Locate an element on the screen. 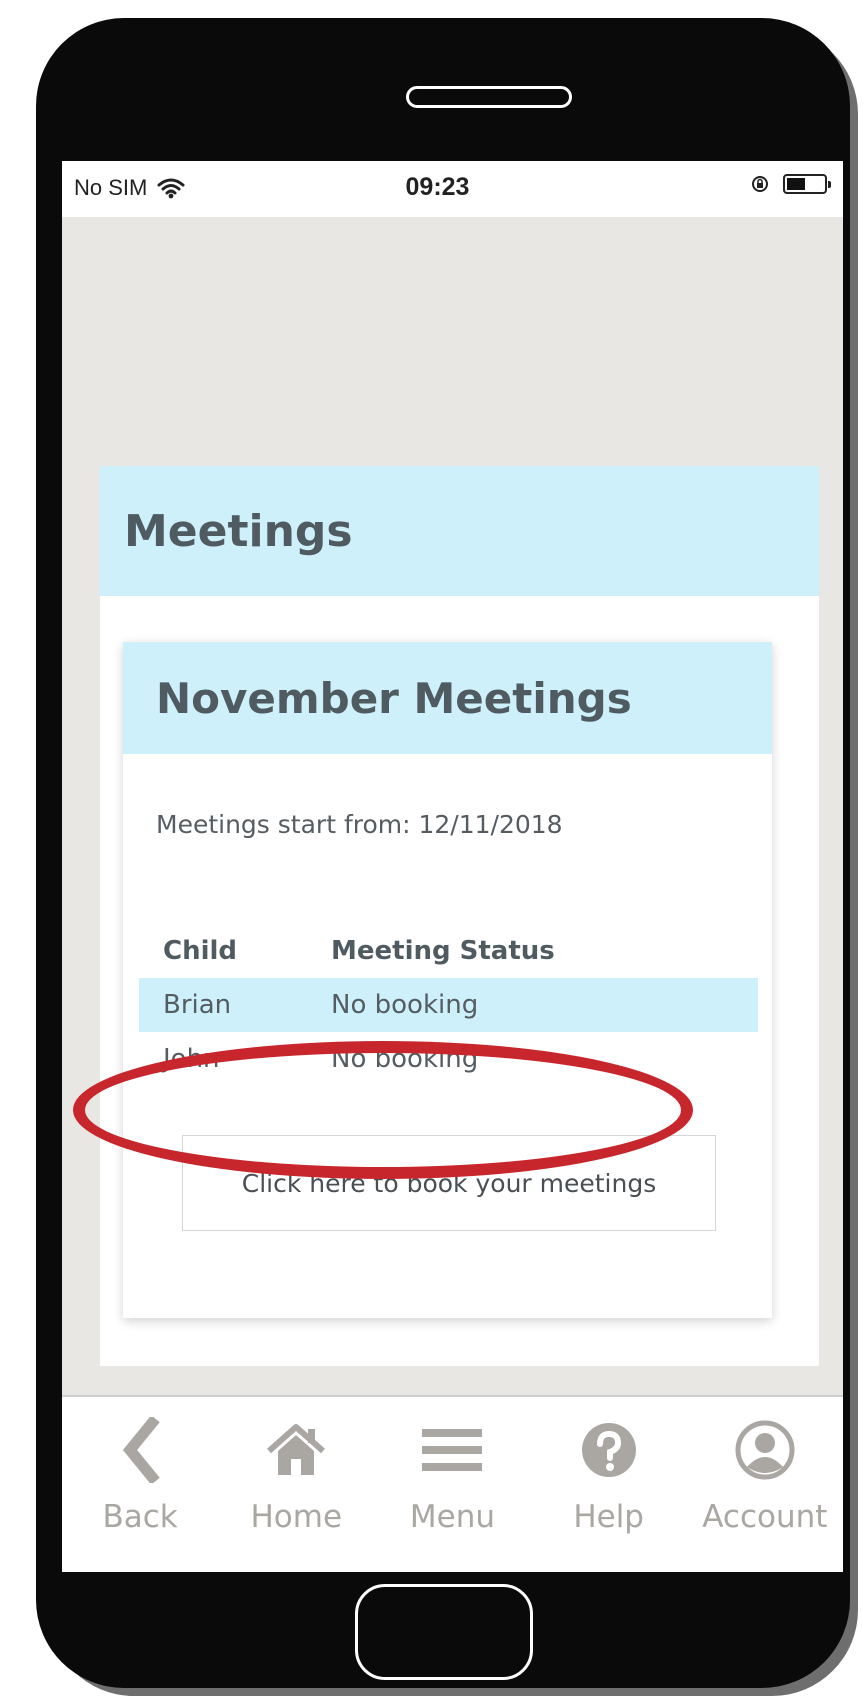 This screenshot has height=1701, width=863. nav-menu: Menu is located at coordinates (452, 1476).